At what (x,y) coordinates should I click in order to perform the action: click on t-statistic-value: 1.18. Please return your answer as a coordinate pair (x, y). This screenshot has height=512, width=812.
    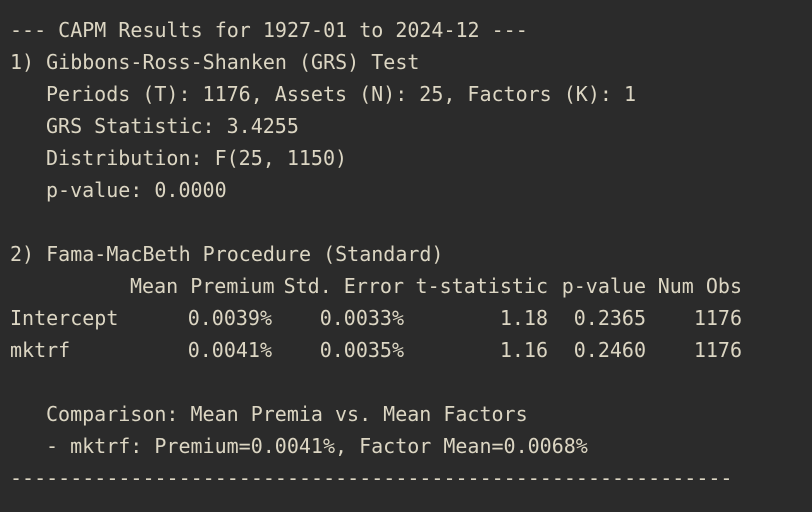
    Looking at the image, I should click on (523, 318).